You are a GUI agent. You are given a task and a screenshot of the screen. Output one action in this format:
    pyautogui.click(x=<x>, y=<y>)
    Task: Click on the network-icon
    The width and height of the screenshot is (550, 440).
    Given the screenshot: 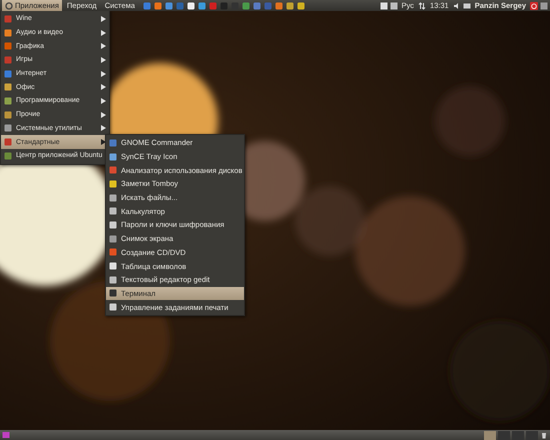 What is the action you would take?
    pyautogui.click(x=422, y=6)
    